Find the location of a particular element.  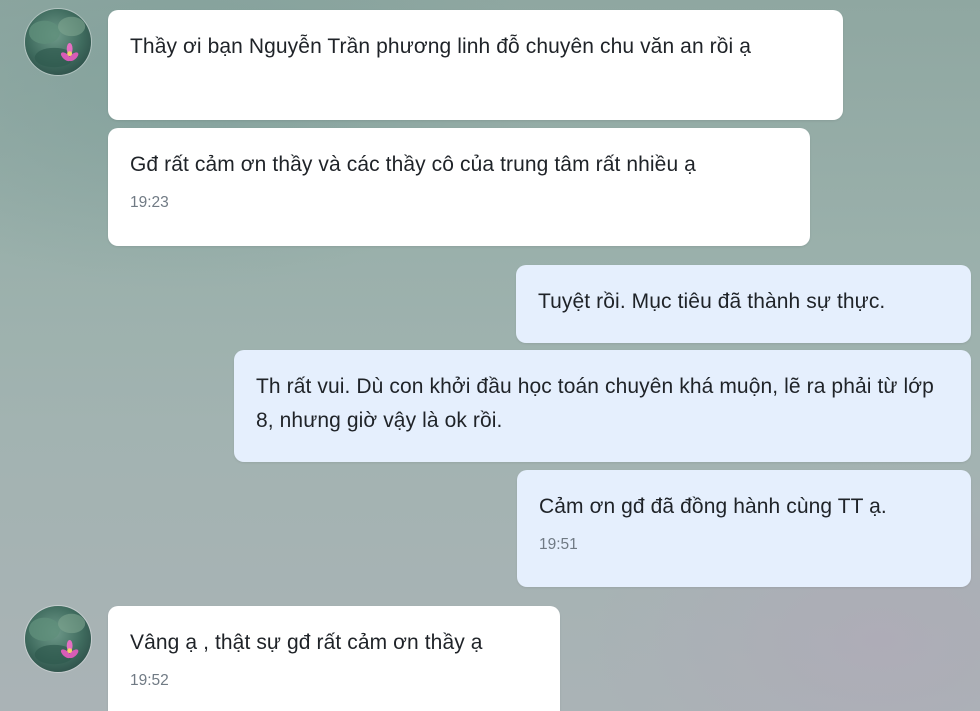

message-timestamp: 19:52 is located at coordinates (149, 680).